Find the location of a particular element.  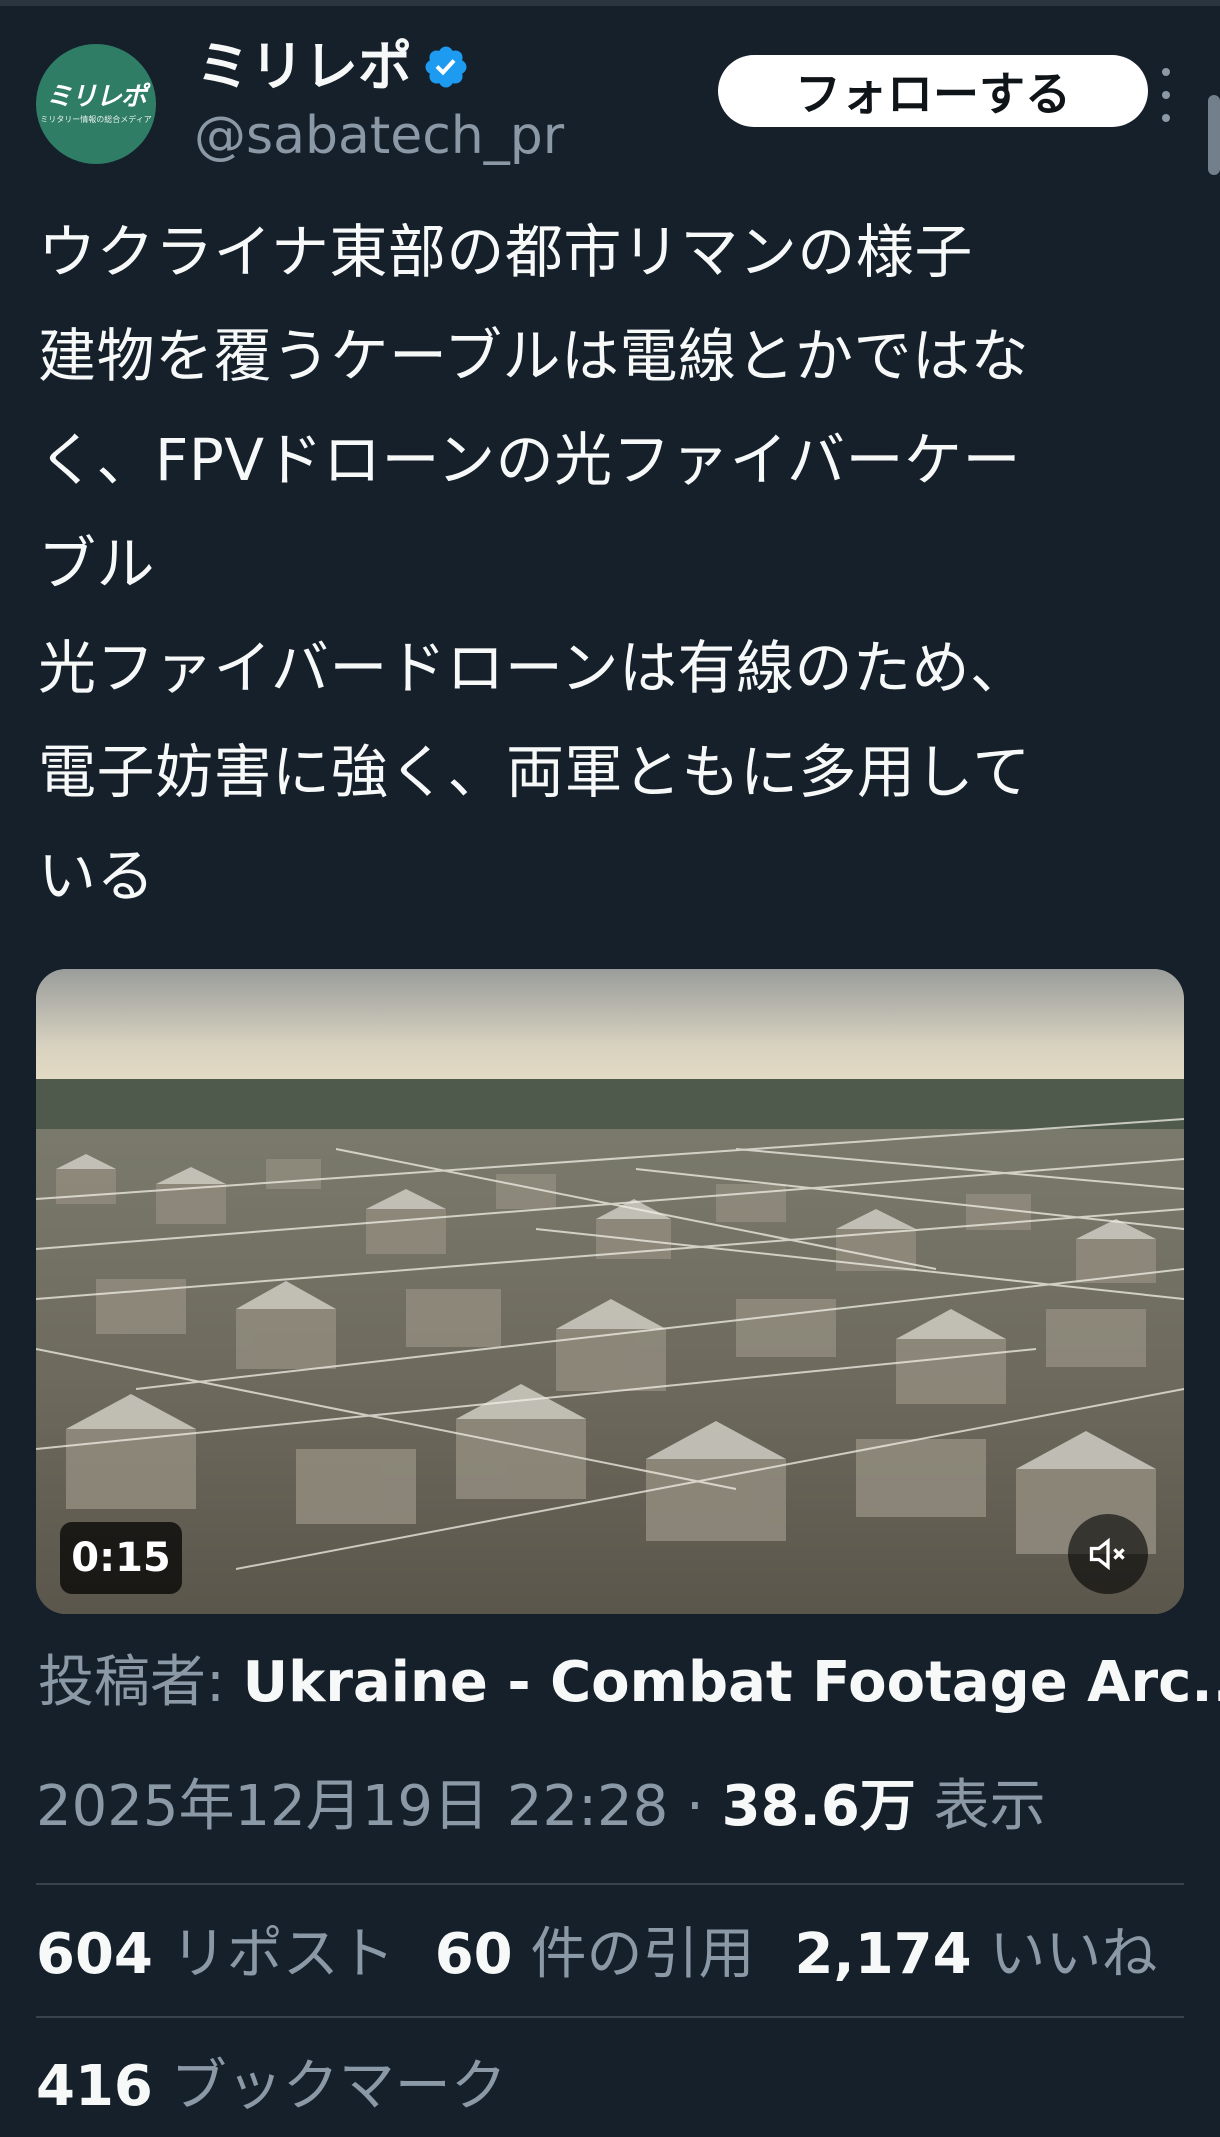

engagement-stats: 604 リポスト 60 件の引用 2,174 いいね is located at coordinates (596, 1955).